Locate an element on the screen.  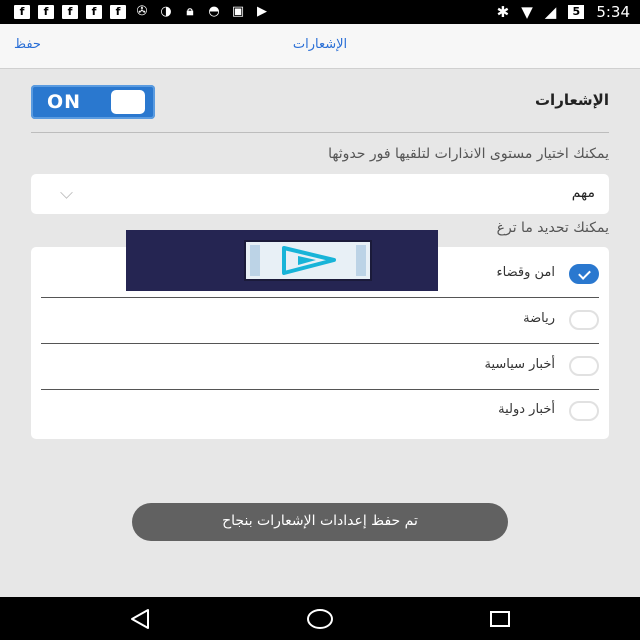
toggle-knob is located at coordinates (128, 102).